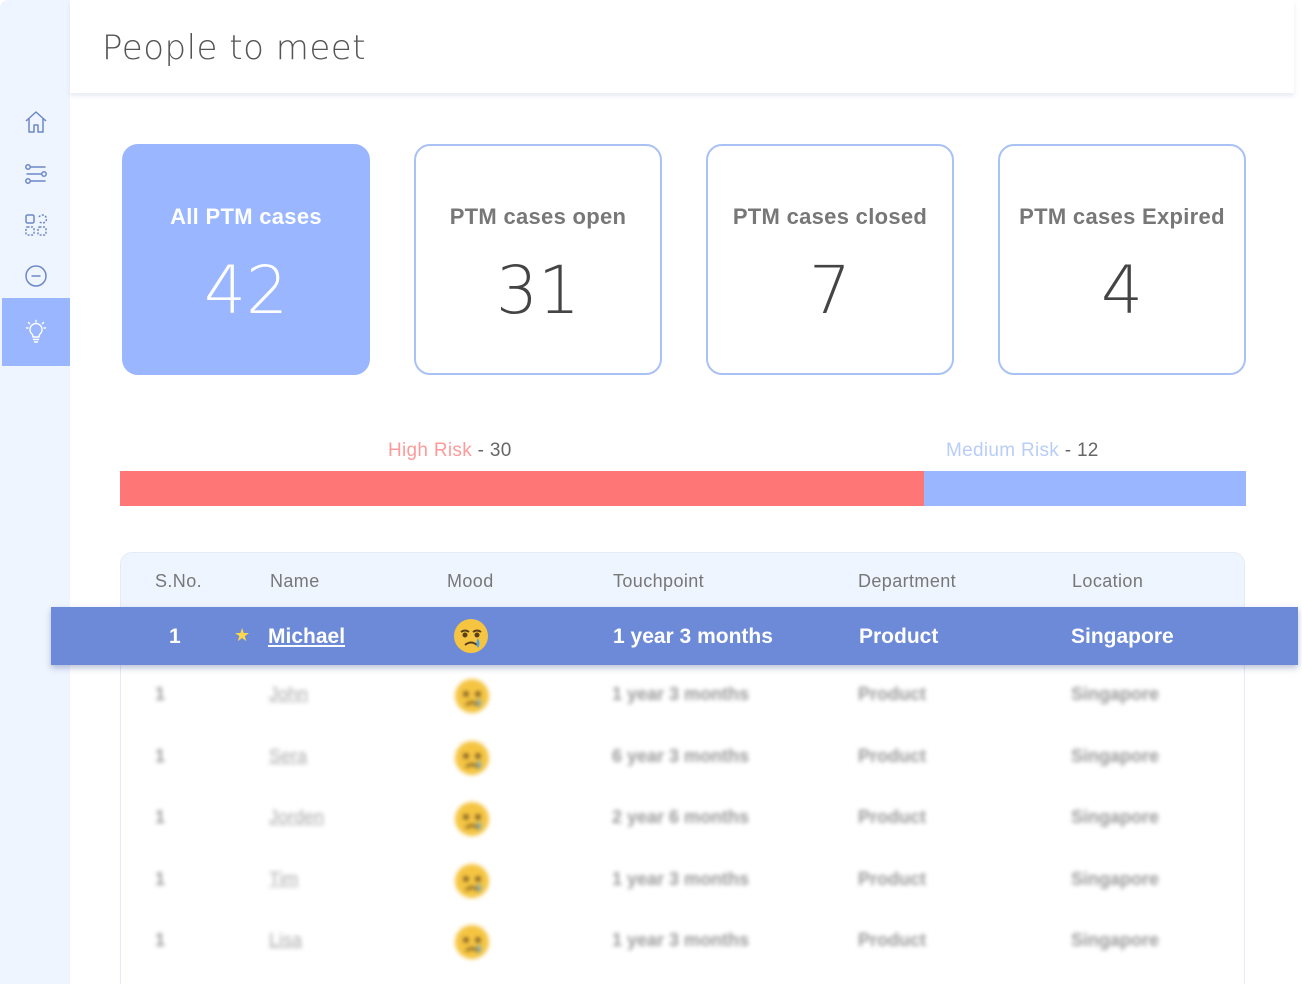 The image size is (1302, 984). What do you see at coordinates (682, 46) in the screenshot?
I see `page-header: People to meet` at bounding box center [682, 46].